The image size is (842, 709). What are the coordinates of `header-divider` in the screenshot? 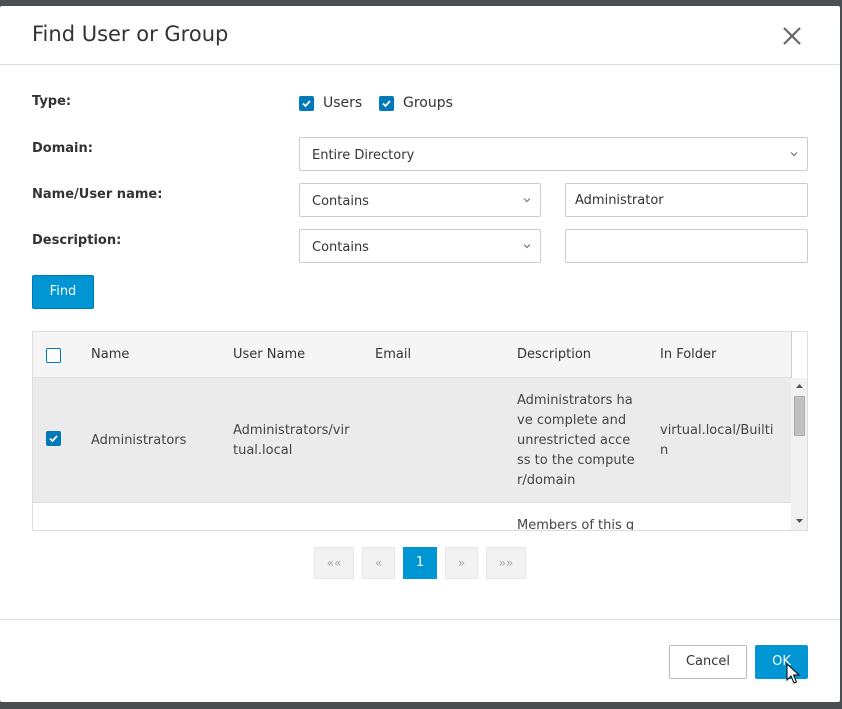 It's located at (791, 355).